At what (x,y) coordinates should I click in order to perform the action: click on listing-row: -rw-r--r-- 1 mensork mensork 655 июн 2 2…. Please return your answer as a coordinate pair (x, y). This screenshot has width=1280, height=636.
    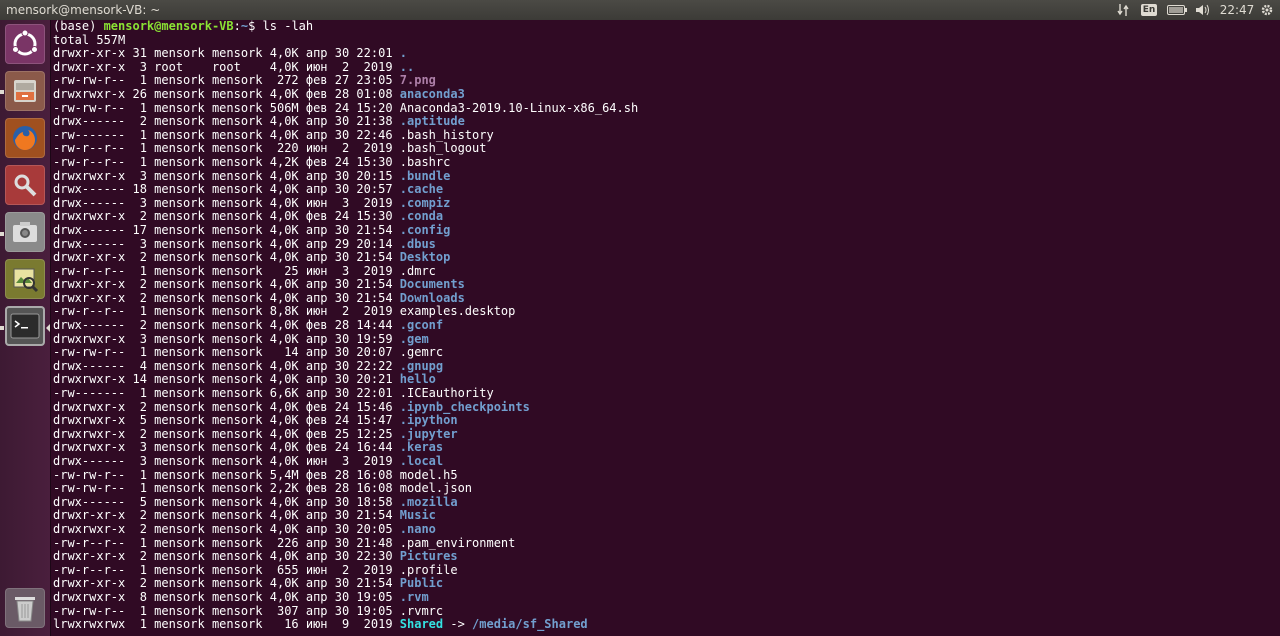
    Looking at the image, I should click on (666, 570).